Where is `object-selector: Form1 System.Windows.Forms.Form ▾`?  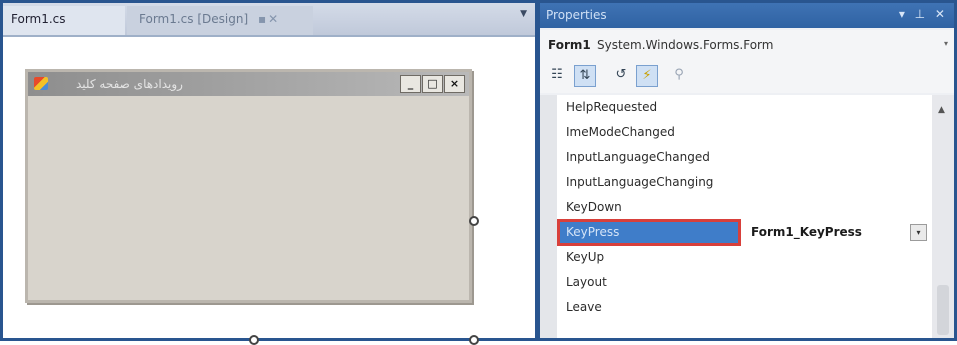
object-selector: Form1 System.Windows.Forms.Form ▾ is located at coordinates (747, 45).